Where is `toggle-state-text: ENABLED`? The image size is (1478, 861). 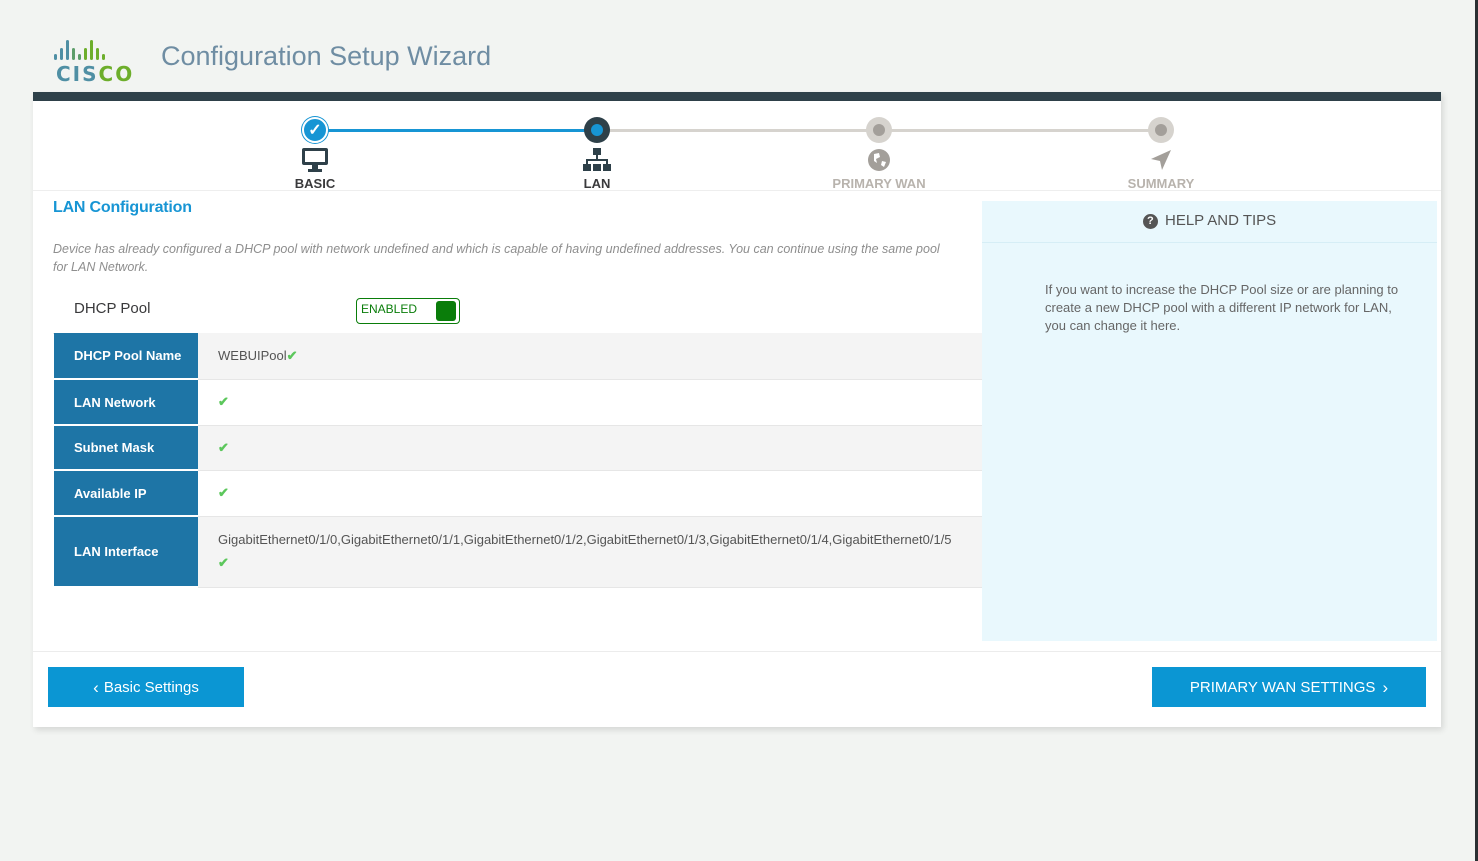 toggle-state-text: ENABLED is located at coordinates (389, 309).